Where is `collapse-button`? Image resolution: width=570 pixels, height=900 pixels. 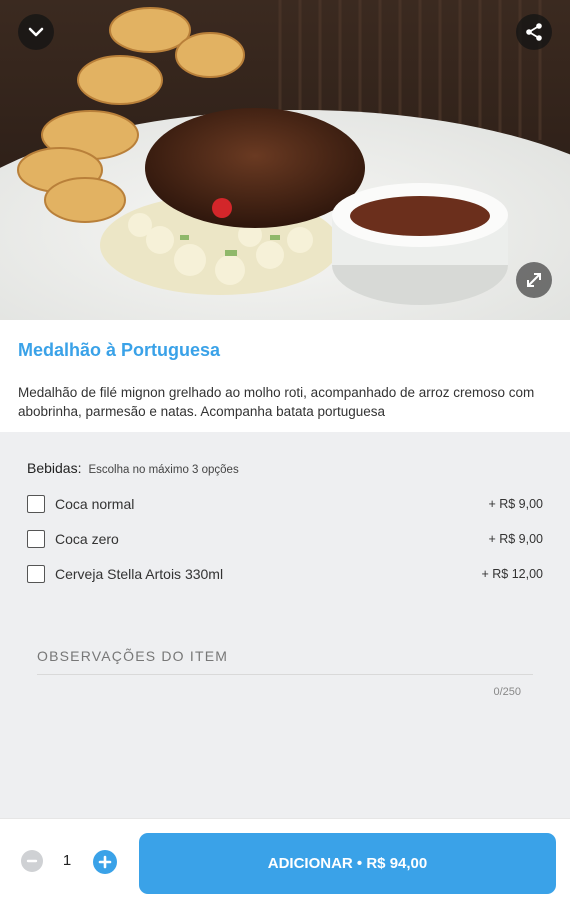
collapse-button is located at coordinates (36, 32).